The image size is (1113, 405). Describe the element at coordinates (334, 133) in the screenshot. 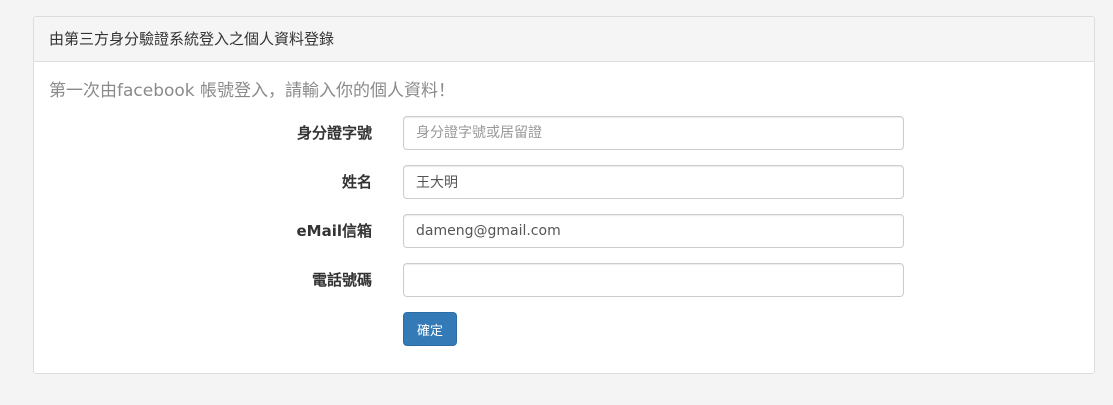

I see `id-number-label: 身分證字號` at that location.